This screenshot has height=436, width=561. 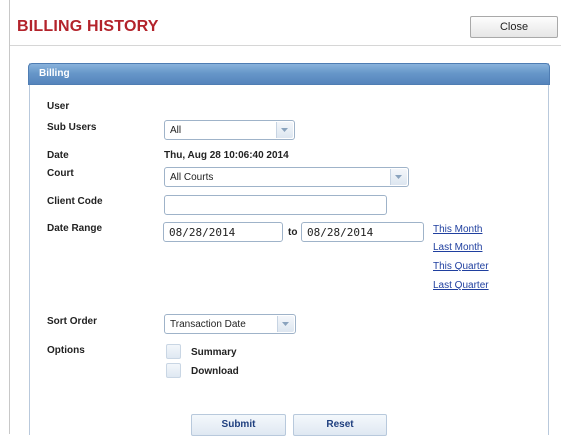 I want to click on date-range-to-label: to, so click(x=293, y=232).